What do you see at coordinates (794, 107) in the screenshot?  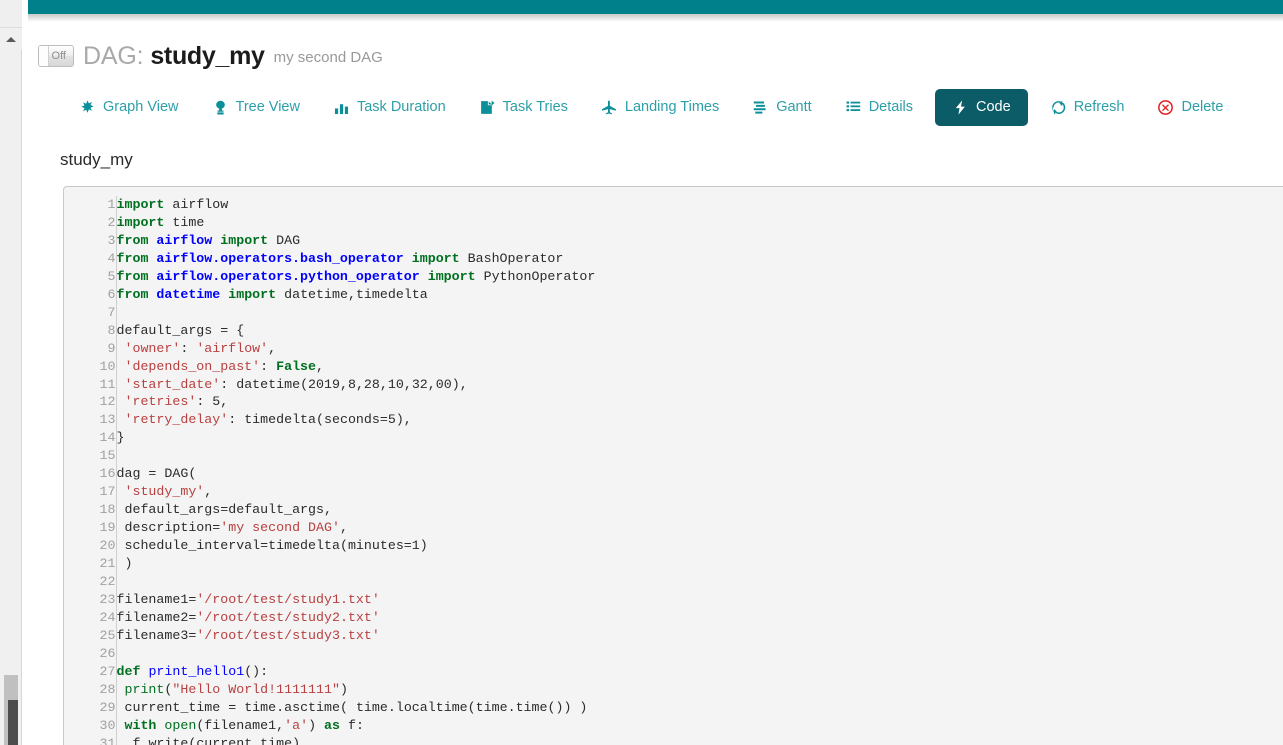 I see `tab-label: Gantt` at bounding box center [794, 107].